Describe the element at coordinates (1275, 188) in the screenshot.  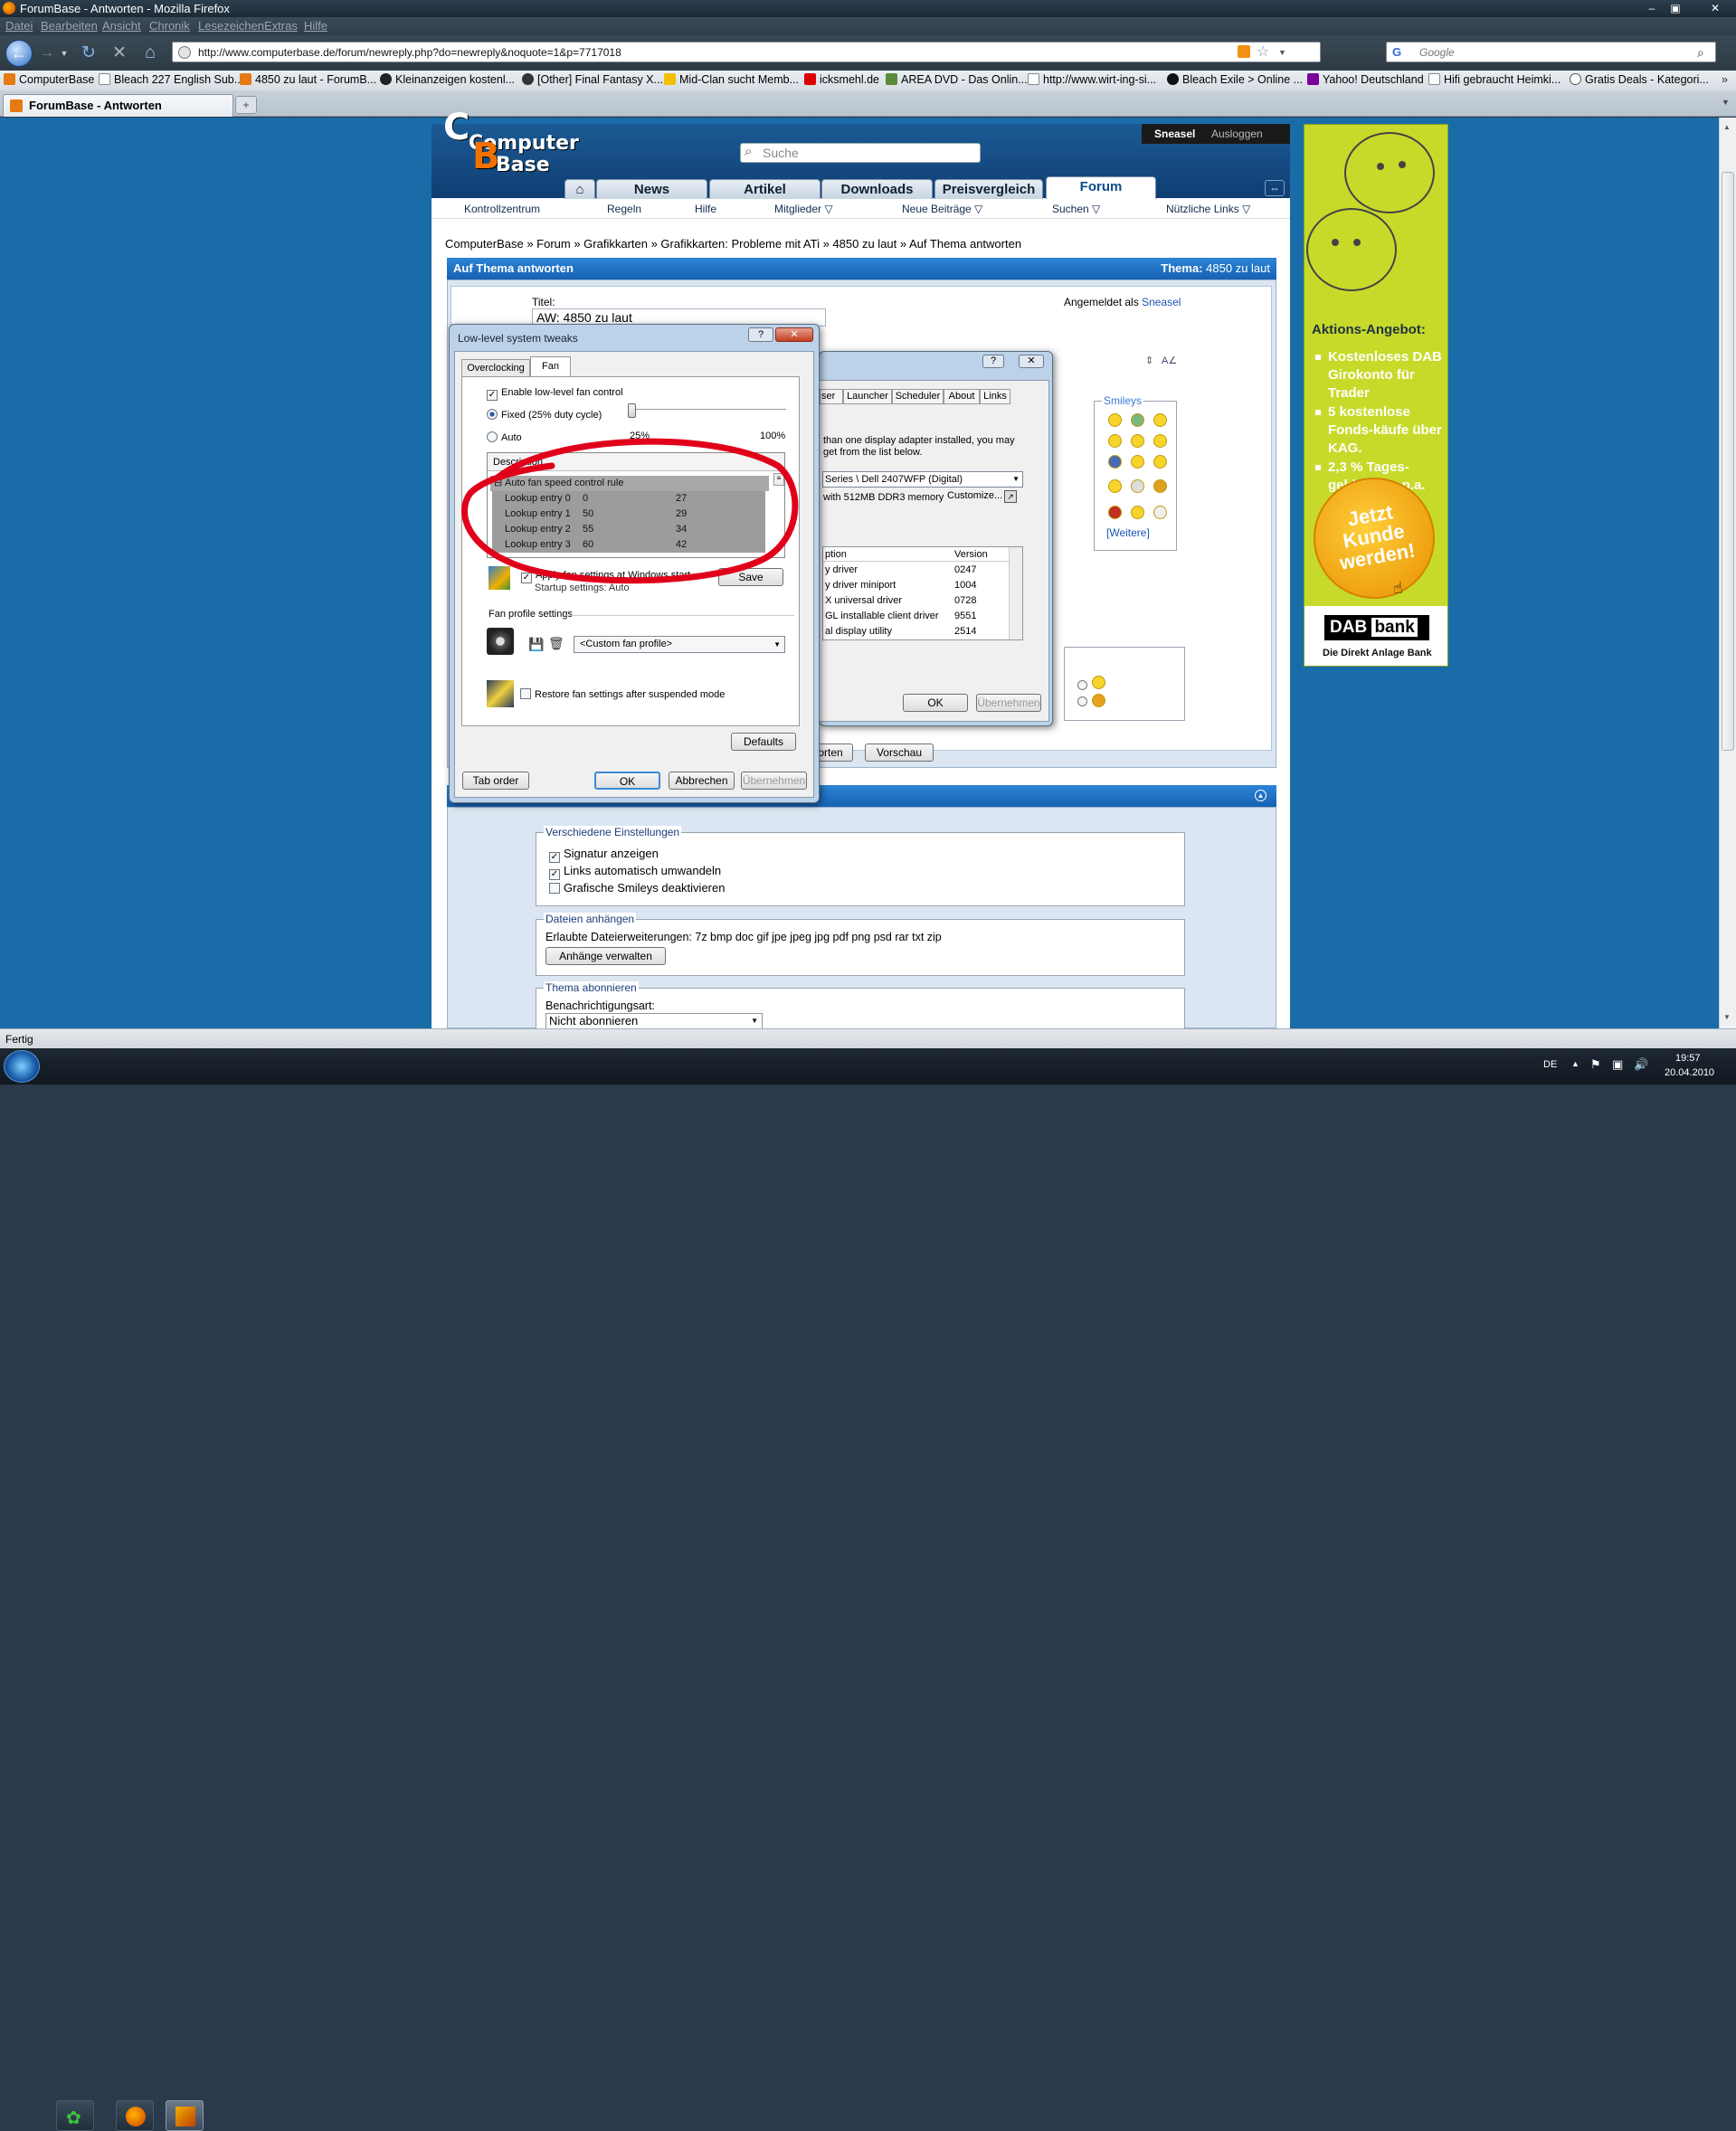
I see `expand-width-icon: ⇔` at that location.